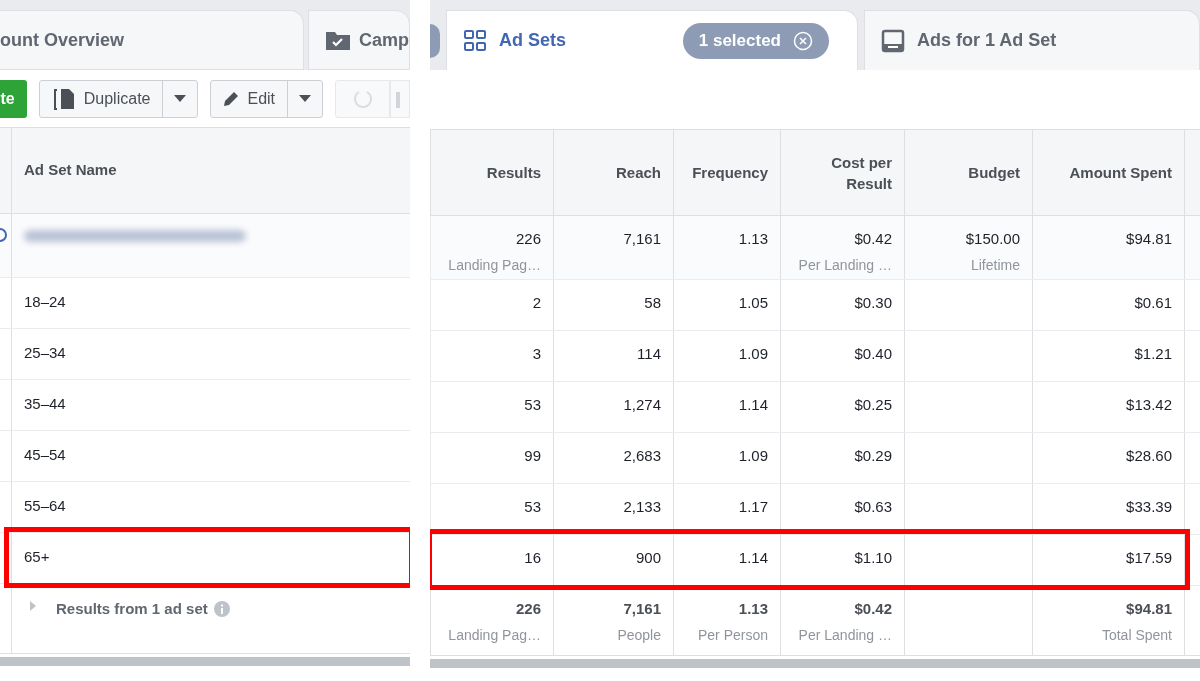 This screenshot has width=1200, height=681. I want to click on folder-check-icon, so click(338, 40).